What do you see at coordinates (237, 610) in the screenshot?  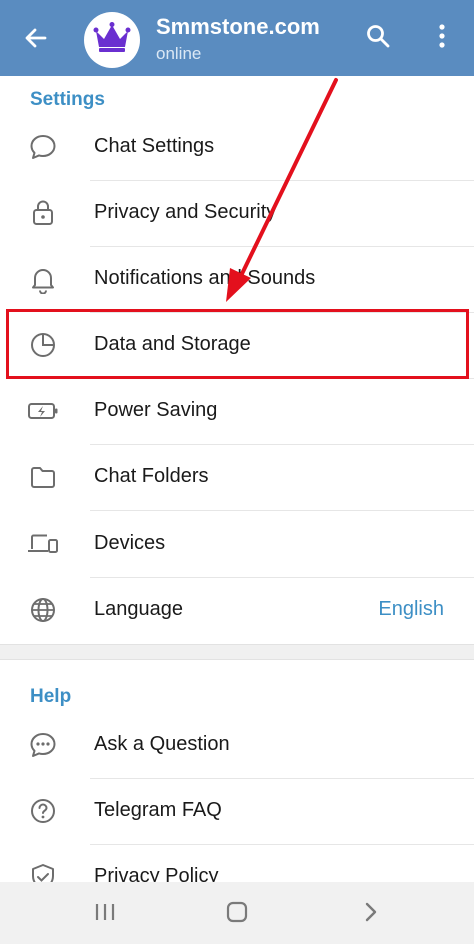 I see `settings-item-language: Language English` at bounding box center [237, 610].